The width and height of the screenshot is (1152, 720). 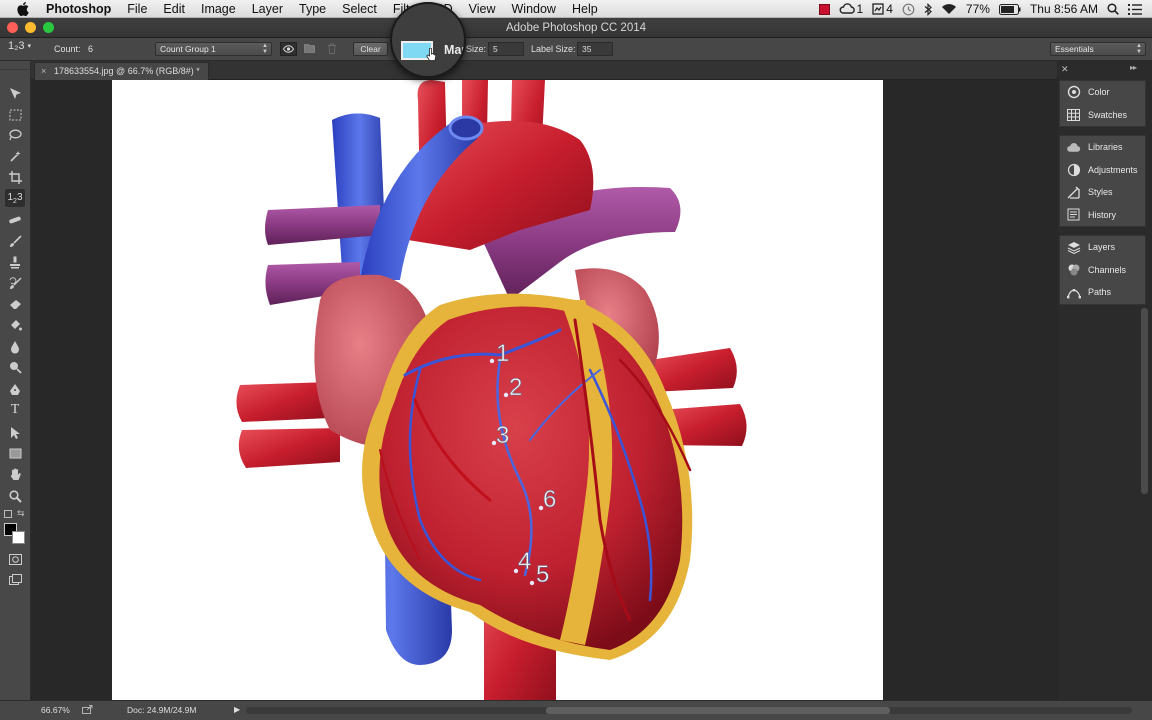 What do you see at coordinates (15, 220) in the screenshot?
I see `spot-healing-tool-icon` at bounding box center [15, 220].